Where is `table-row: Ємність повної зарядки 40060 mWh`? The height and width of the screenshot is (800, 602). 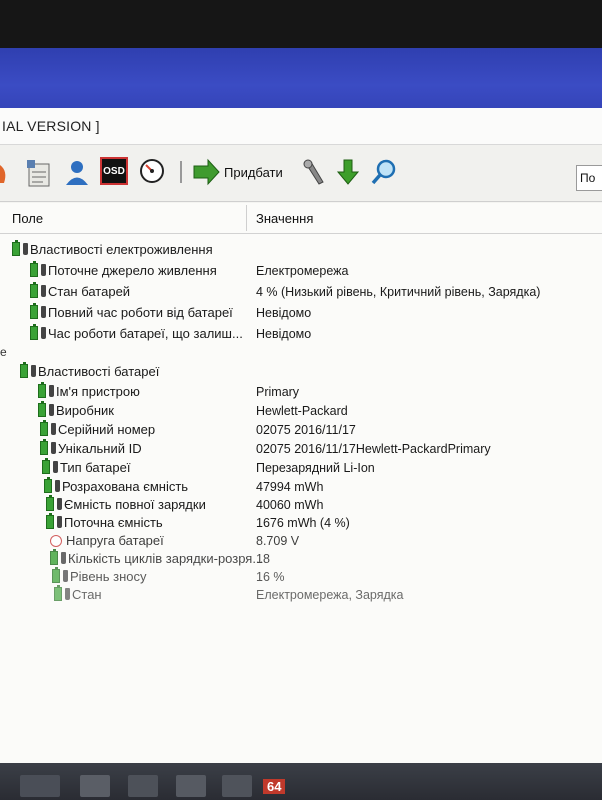 table-row: Ємність повної зарядки 40060 mWh is located at coordinates (301, 504).